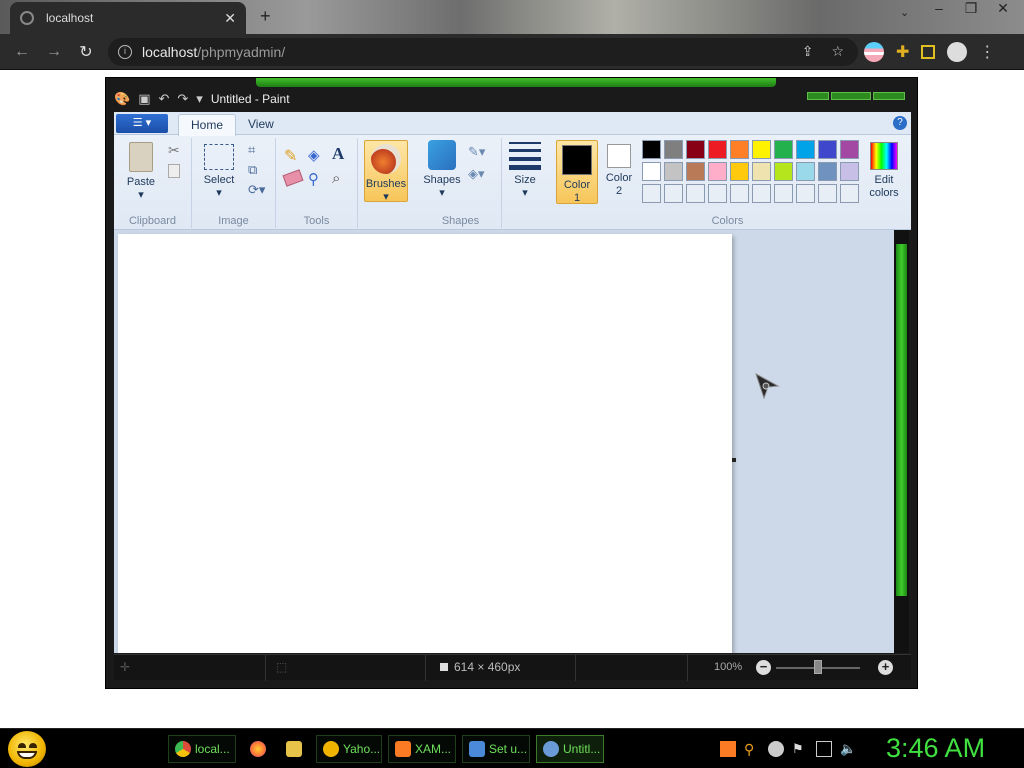 Image resolution: width=1024 pixels, height=768 pixels. Describe the element at coordinates (902, 52) in the screenshot. I see `extensions-puzzle-icon: ✚` at that location.